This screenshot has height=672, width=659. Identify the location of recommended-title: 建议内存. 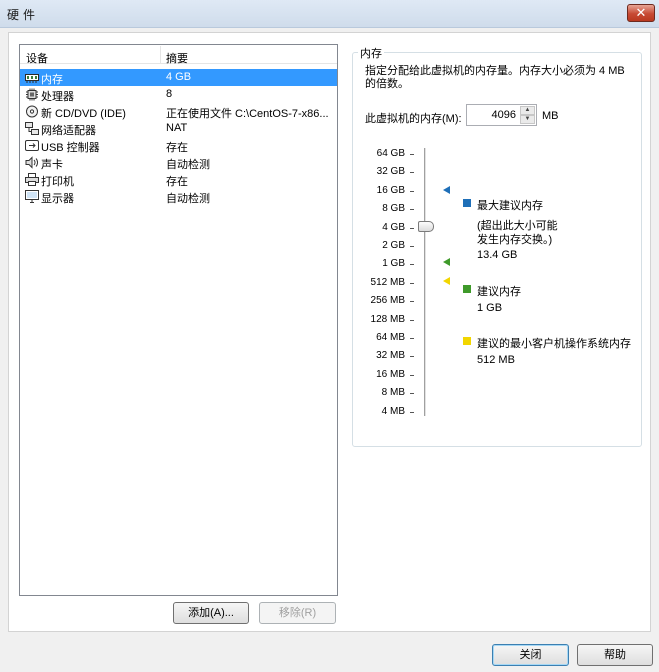
(499, 292).